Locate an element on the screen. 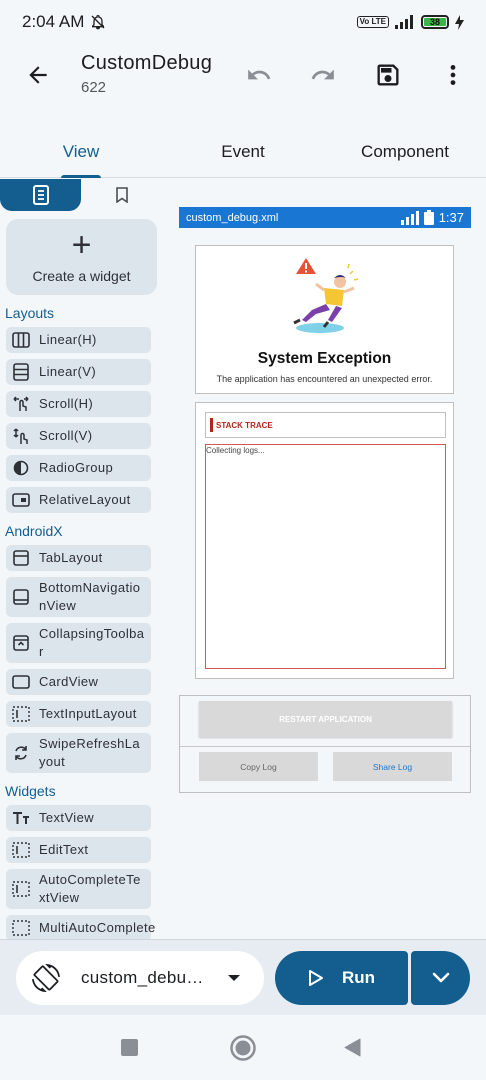 The height and width of the screenshot is (1080, 486). undo-icon is located at coordinates (259, 74).